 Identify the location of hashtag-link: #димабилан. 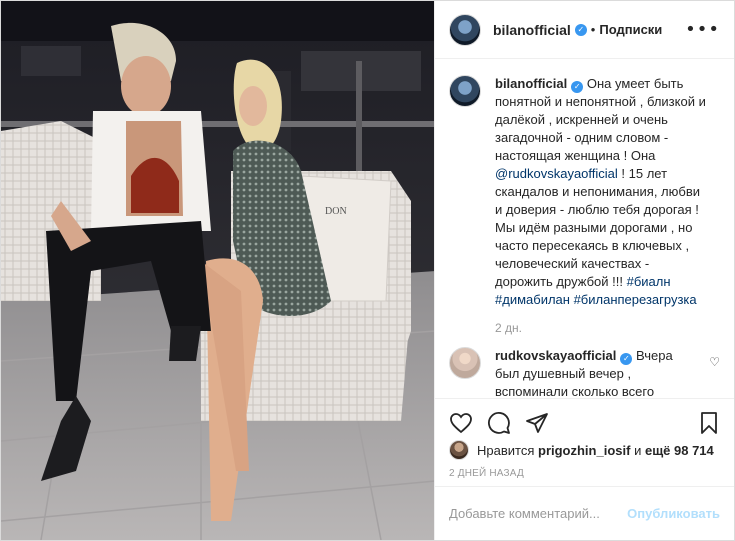
(532, 299).